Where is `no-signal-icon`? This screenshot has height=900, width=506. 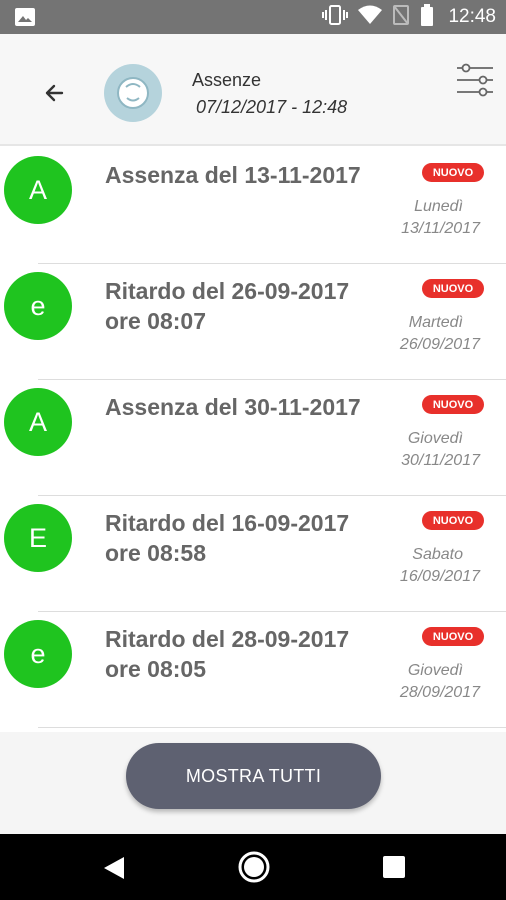 no-signal-icon is located at coordinates (401, 17).